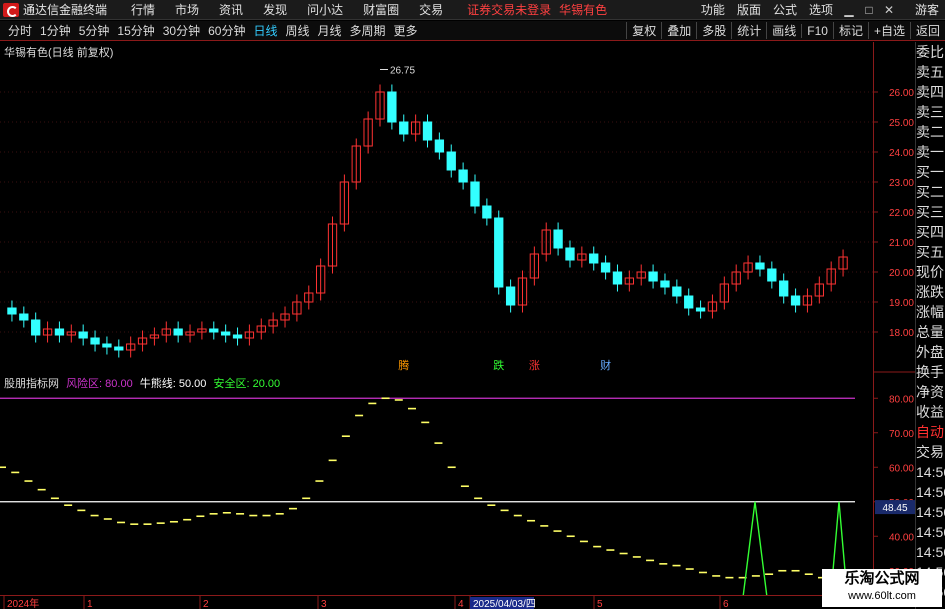  Describe the element at coordinates (325, 9) in the screenshot. I see `menu-ask: 问小达` at that location.